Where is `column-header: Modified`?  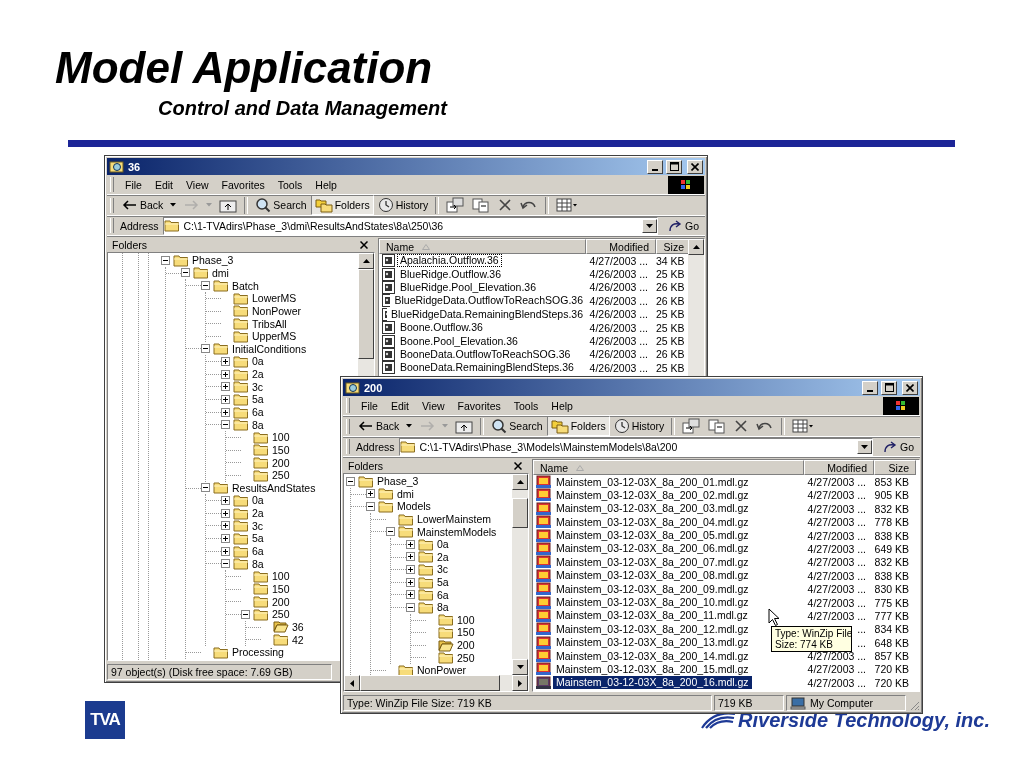
column-header: Modified is located at coordinates (839, 467).